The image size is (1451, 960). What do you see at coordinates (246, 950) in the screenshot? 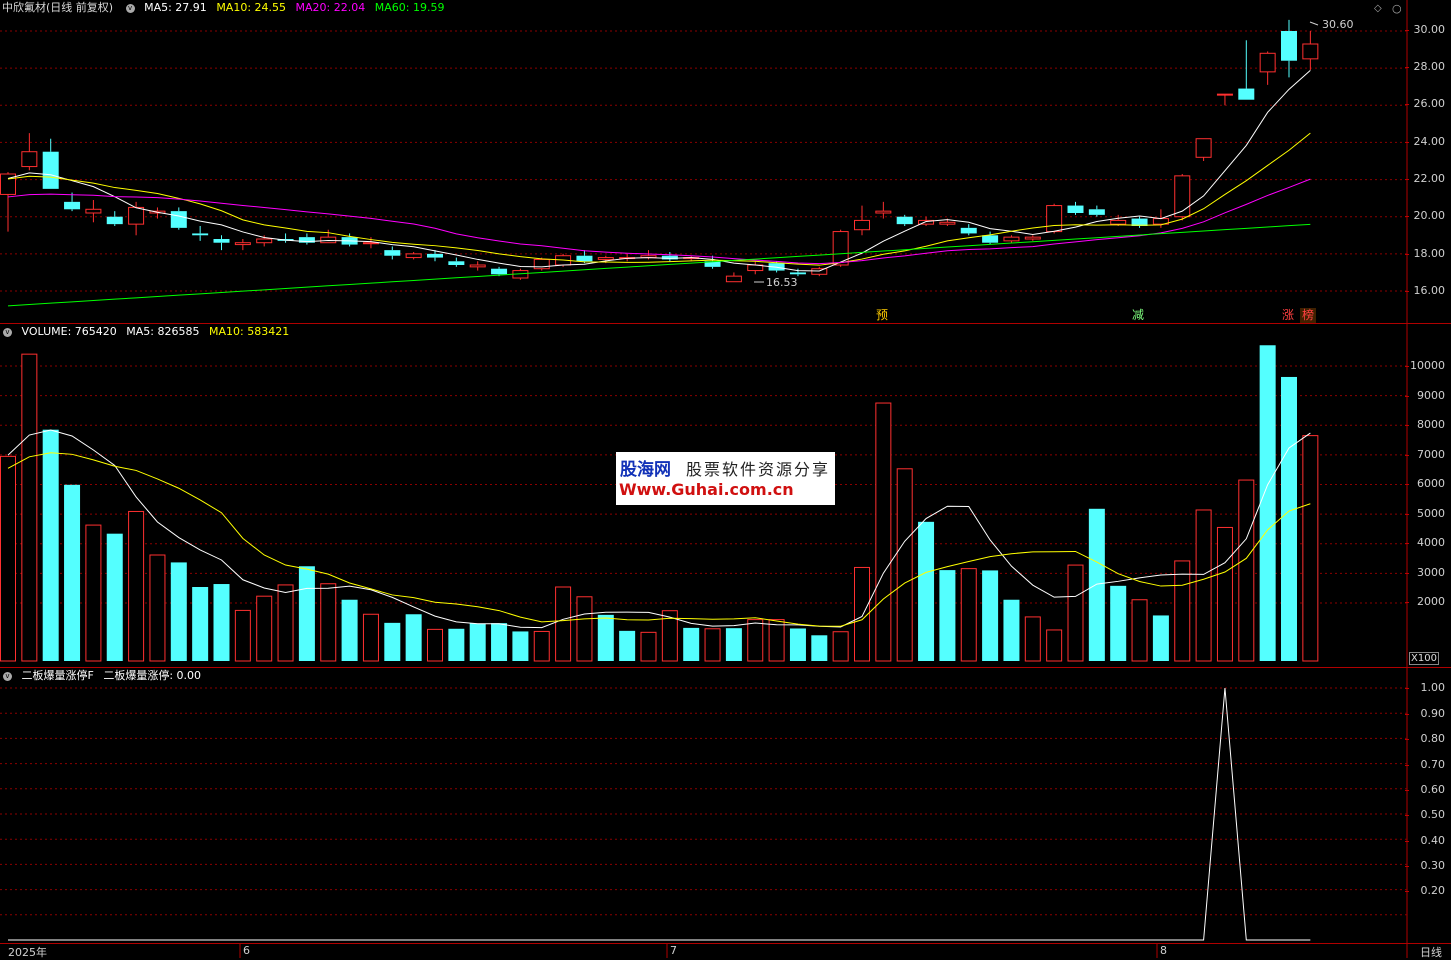
I see `date-label: 6` at bounding box center [246, 950].